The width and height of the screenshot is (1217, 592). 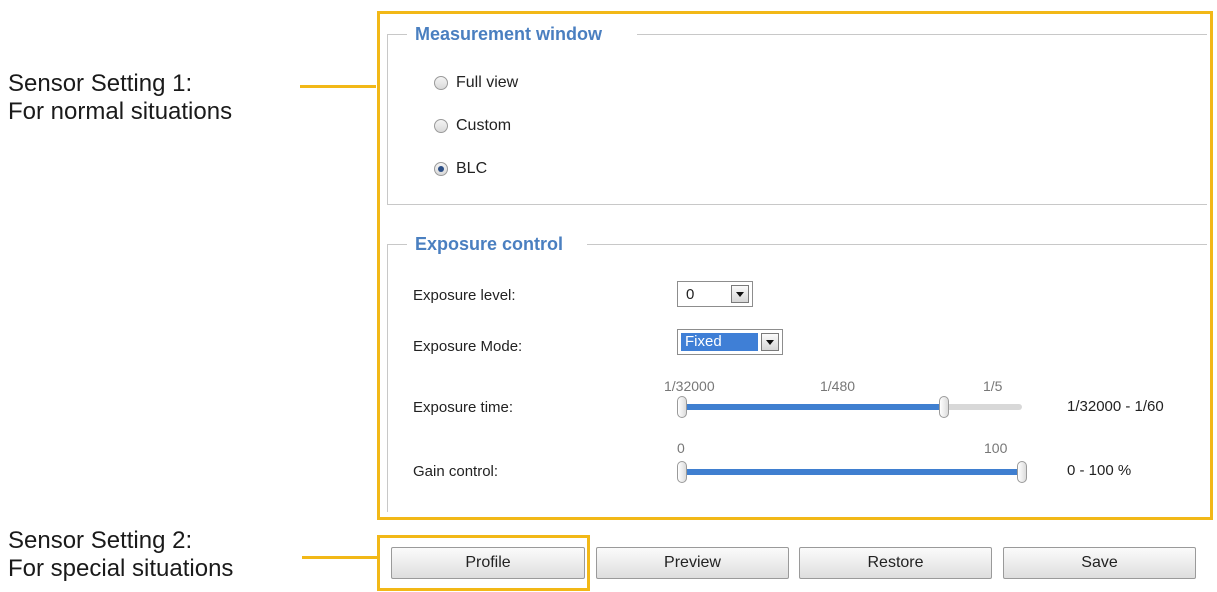 What do you see at coordinates (813, 407) in the screenshot?
I see `exposure-time-slider-fill` at bounding box center [813, 407].